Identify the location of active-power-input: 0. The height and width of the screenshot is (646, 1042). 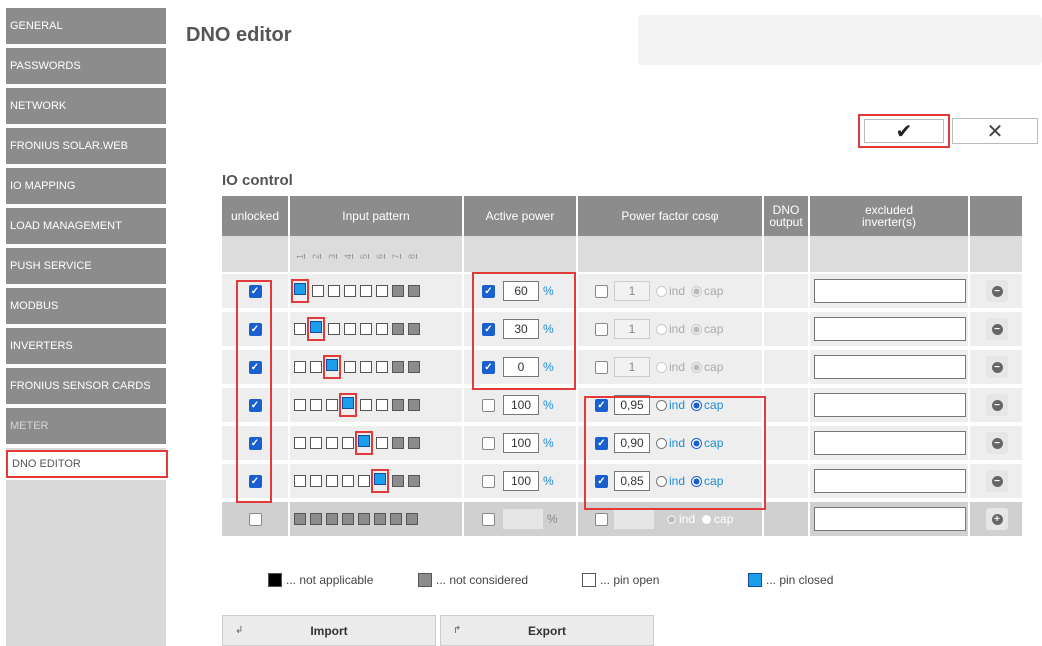
(521, 367).